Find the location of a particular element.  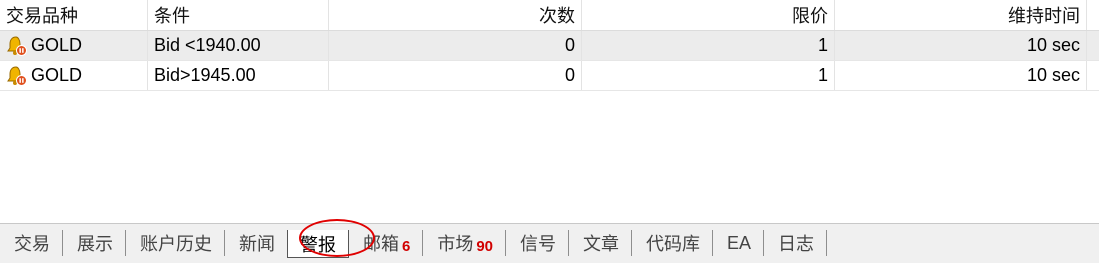

column-header-count: 次数 is located at coordinates (455, 15).